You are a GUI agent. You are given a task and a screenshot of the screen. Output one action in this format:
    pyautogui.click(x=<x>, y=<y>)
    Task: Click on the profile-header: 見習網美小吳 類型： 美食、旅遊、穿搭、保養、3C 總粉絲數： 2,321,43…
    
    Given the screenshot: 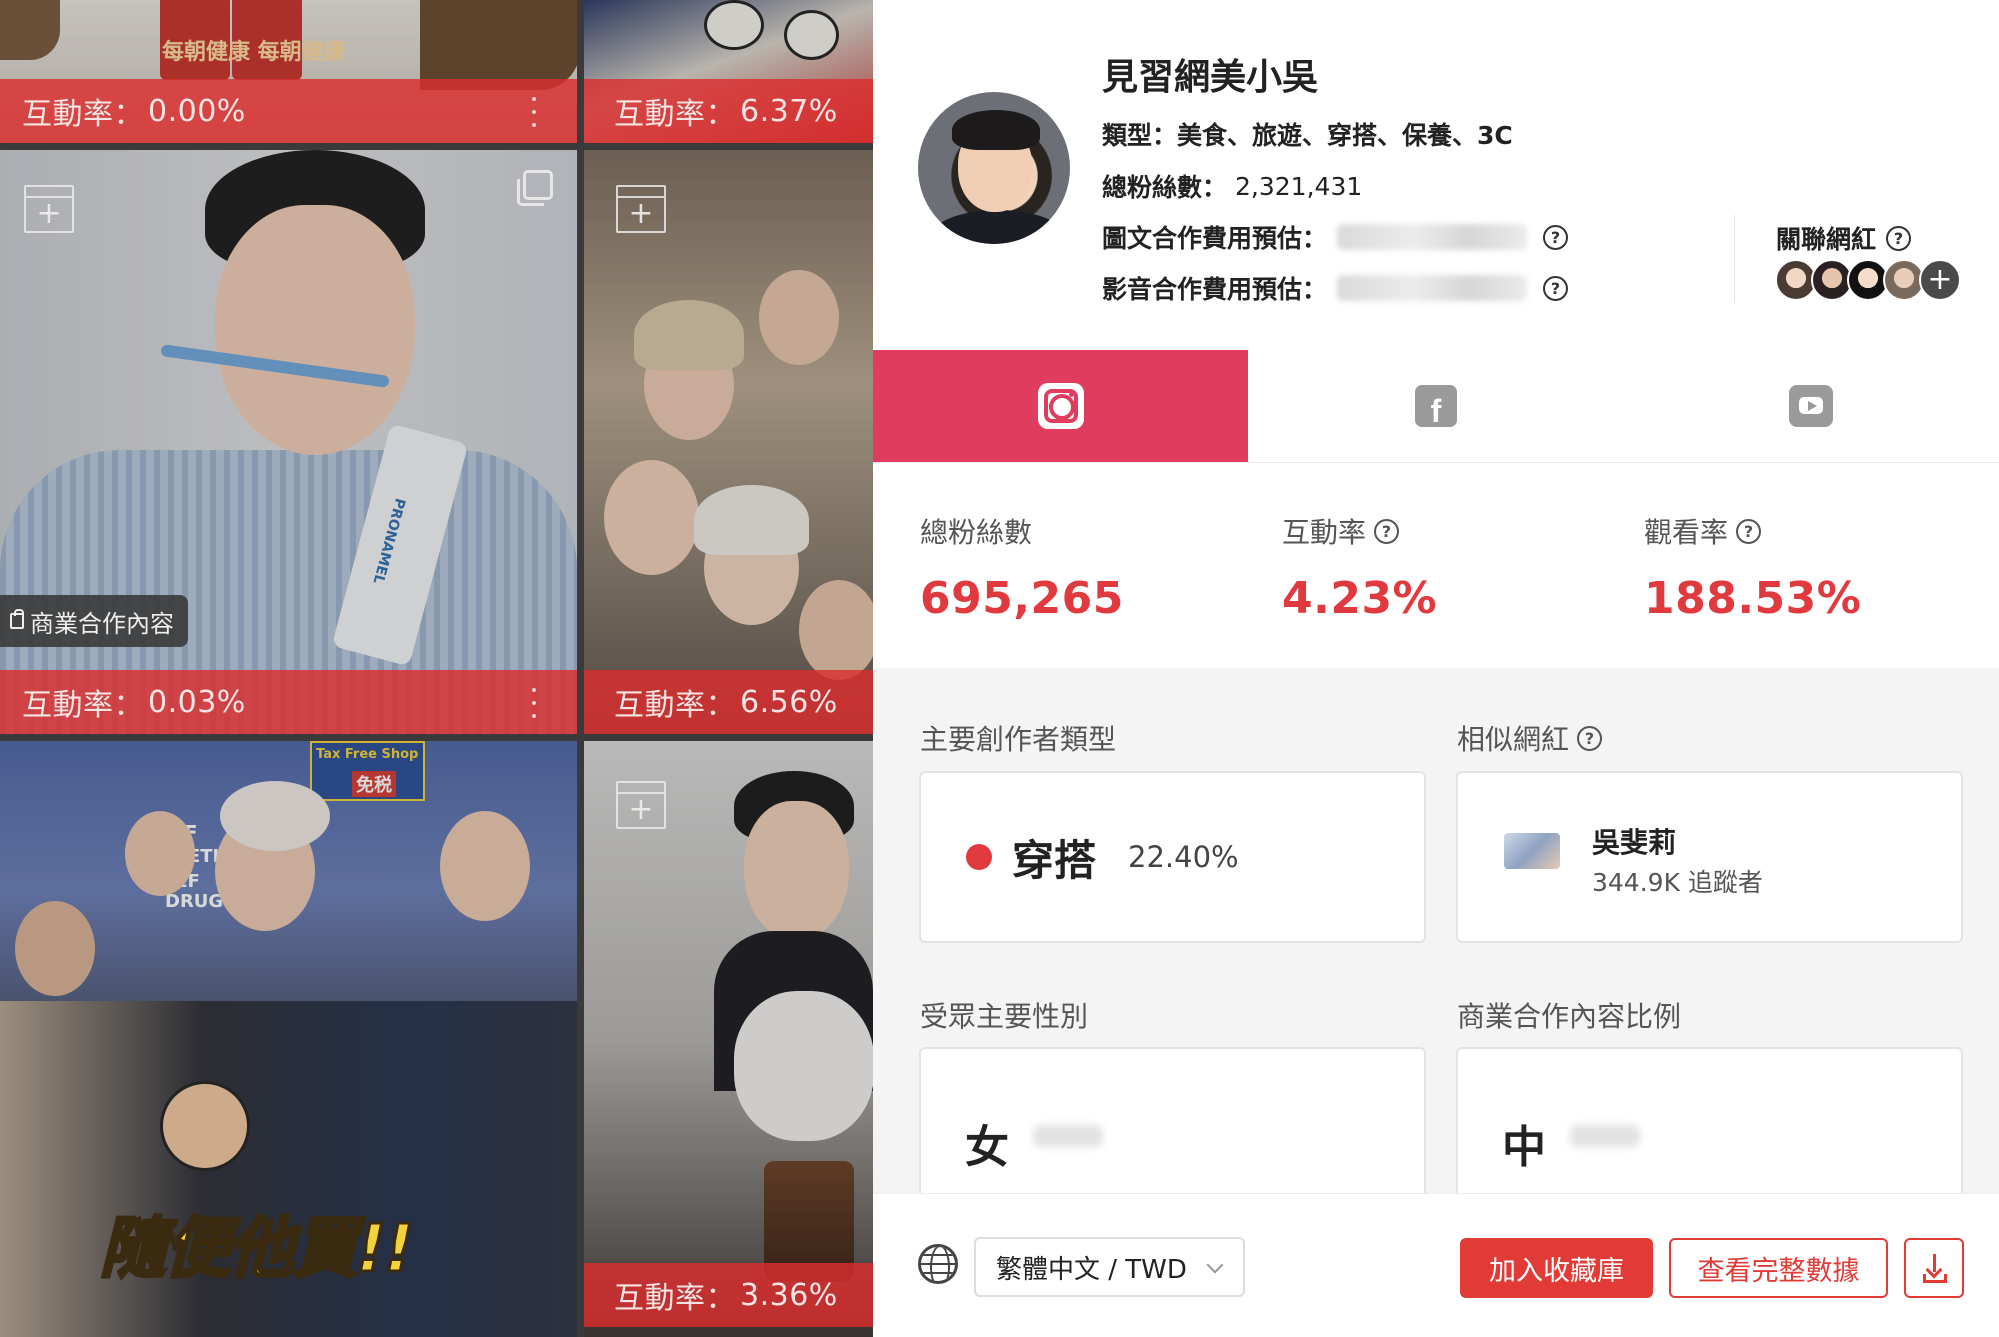 What is the action you would take?
    pyautogui.click(x=1436, y=175)
    